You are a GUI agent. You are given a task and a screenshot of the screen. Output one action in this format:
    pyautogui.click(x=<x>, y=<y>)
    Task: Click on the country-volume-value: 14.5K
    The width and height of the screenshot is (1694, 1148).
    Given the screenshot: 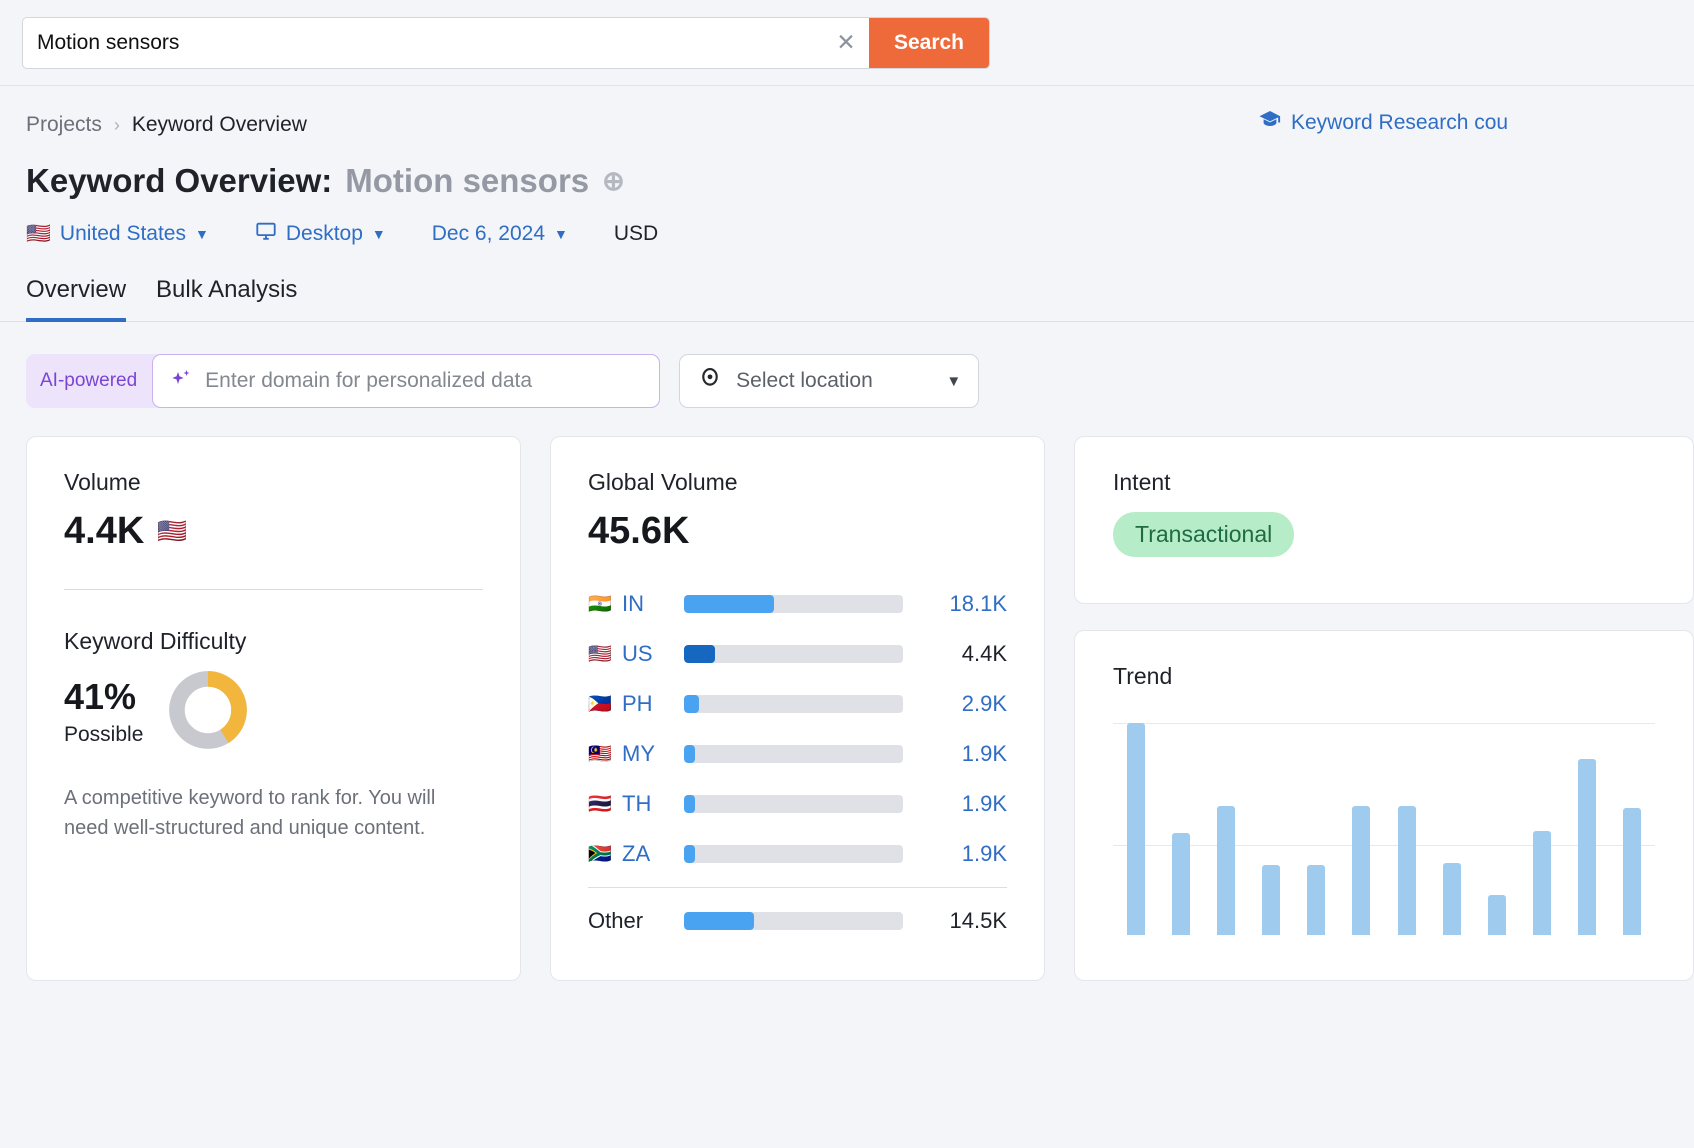 What is the action you would take?
    pyautogui.click(x=978, y=920)
    